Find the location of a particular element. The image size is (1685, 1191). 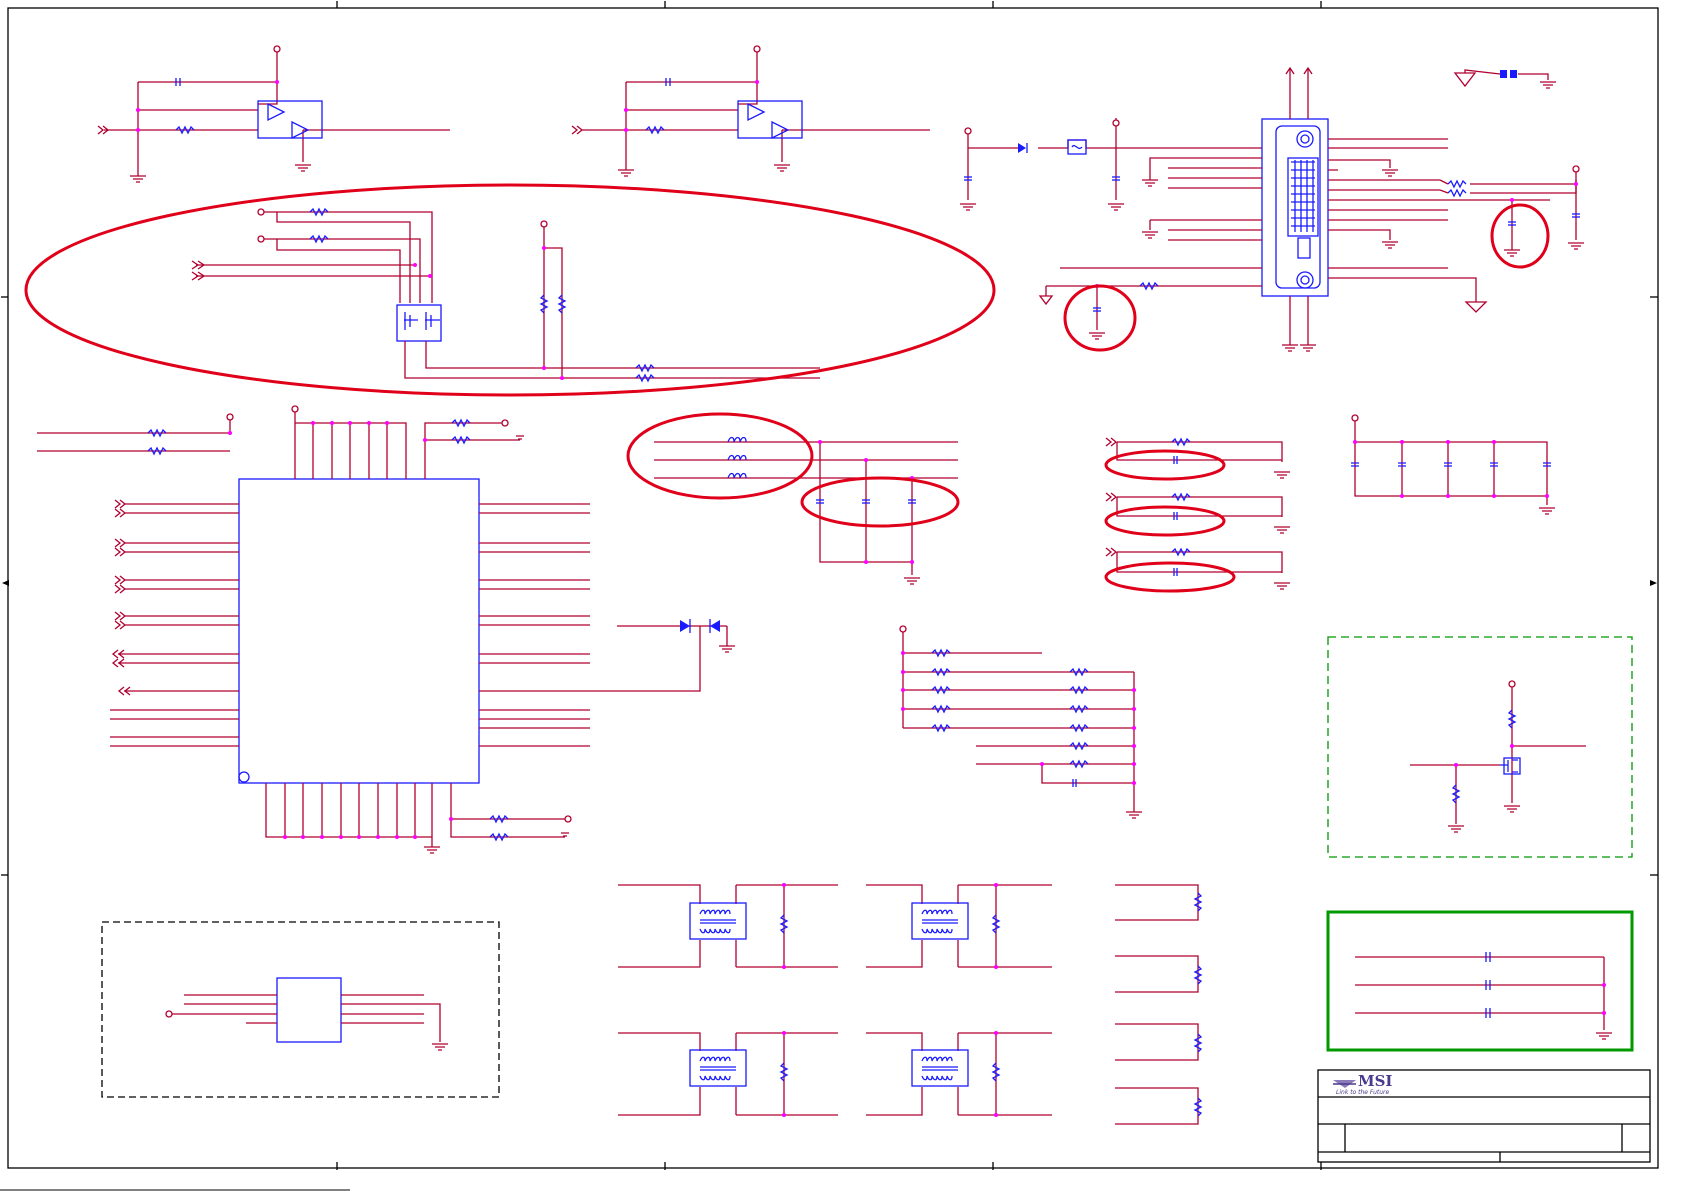

transformer-group is located at coordinates (835, 1000).